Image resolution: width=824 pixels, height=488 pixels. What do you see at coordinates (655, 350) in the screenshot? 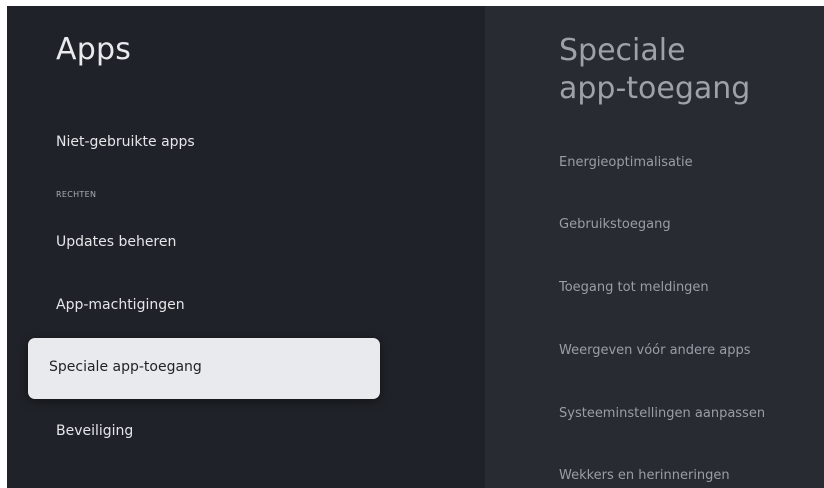
I see `preview-item-display-over-apps: Weergeven vóór andere apps` at bounding box center [655, 350].